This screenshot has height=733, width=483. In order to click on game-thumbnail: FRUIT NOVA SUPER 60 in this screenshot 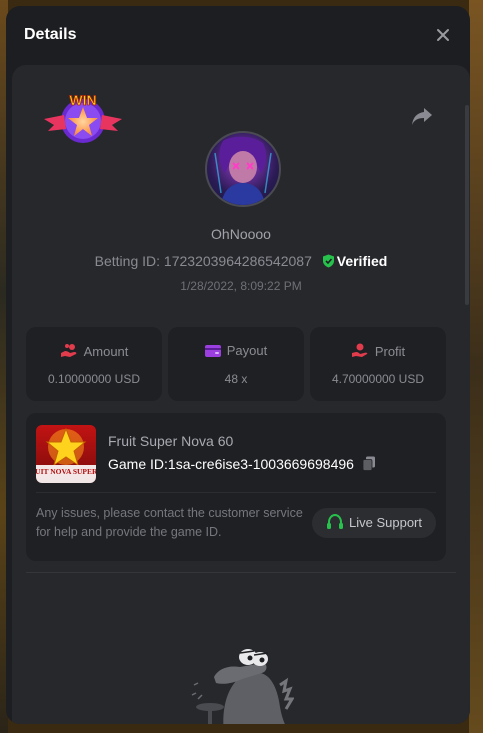, I will do `click(66, 454)`.